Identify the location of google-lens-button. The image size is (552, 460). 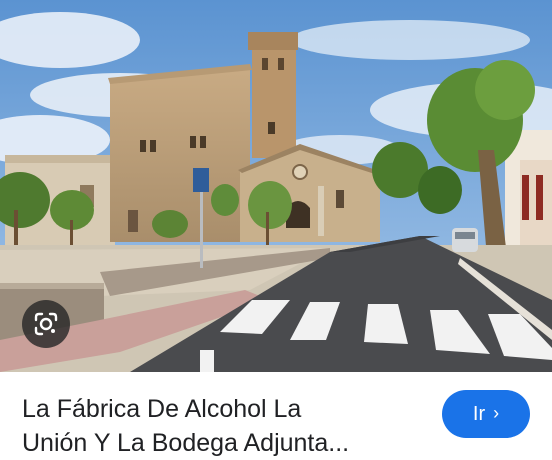
(46, 324).